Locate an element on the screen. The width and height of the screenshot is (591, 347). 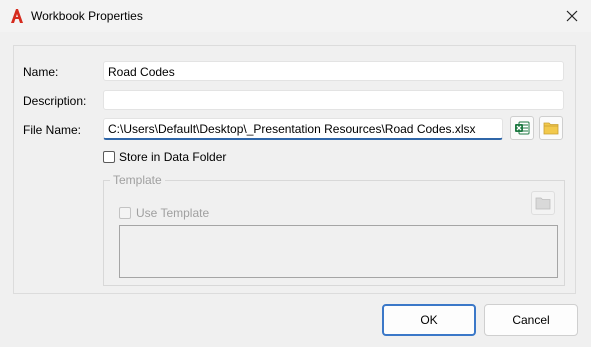
excel-icon is located at coordinates (522, 128).